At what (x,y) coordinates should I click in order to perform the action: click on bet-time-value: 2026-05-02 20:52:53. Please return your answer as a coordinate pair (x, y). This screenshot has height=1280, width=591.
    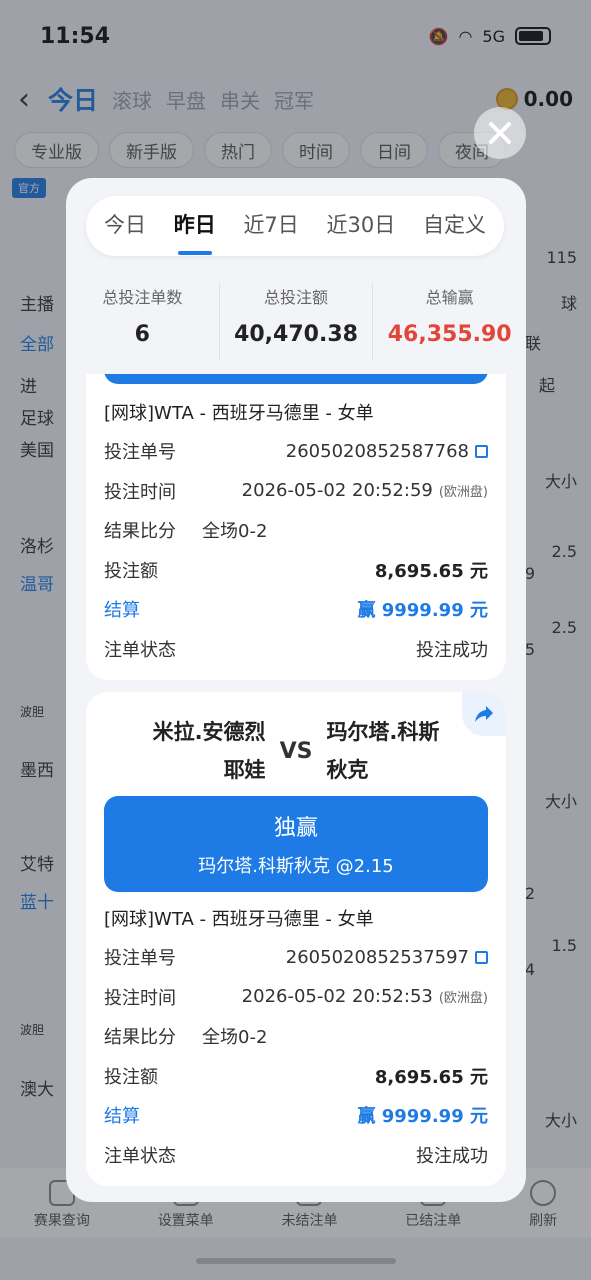
    Looking at the image, I should click on (337, 997).